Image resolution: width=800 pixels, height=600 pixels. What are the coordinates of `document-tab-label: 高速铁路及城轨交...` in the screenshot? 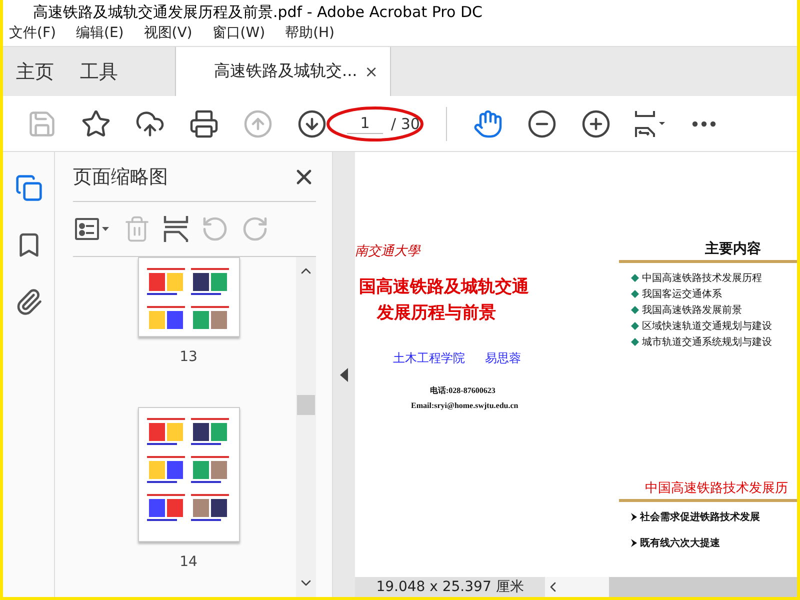 It's located at (286, 71).